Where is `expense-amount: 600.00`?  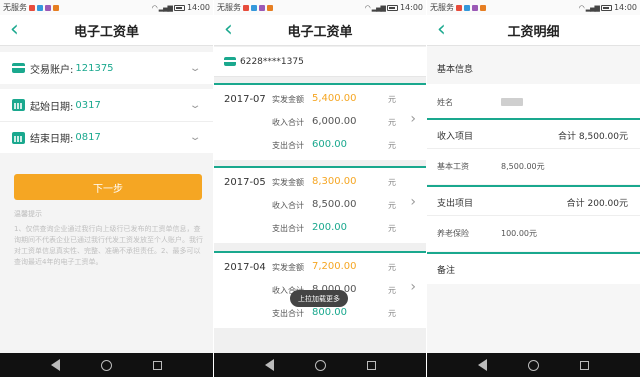
expense-amount: 600.00 is located at coordinates (329, 144).